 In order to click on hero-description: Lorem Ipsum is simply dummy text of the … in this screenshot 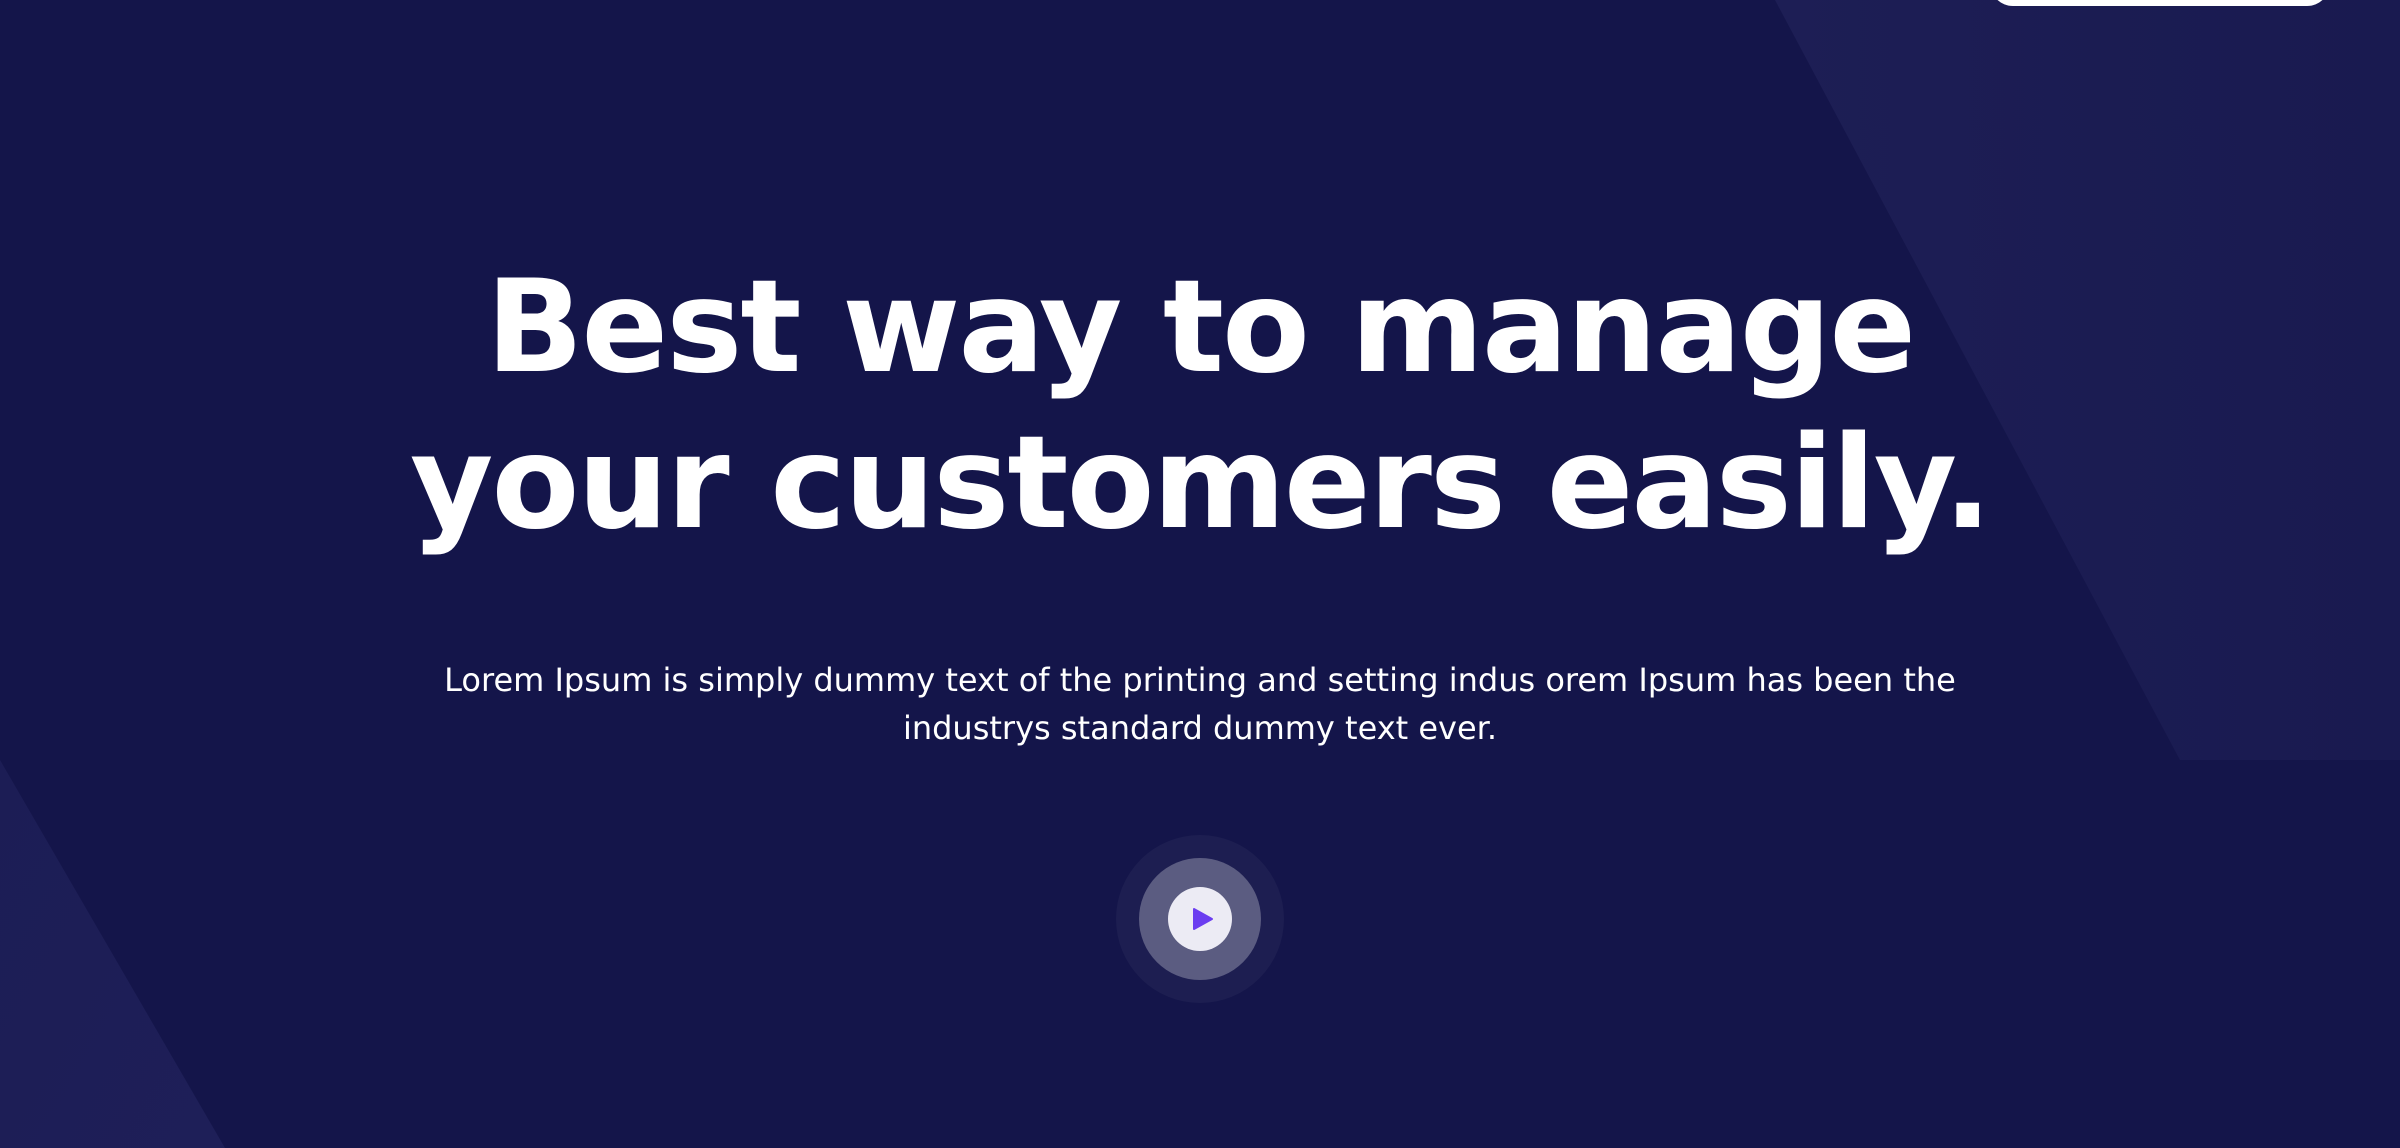, I will do `click(1200, 704)`.